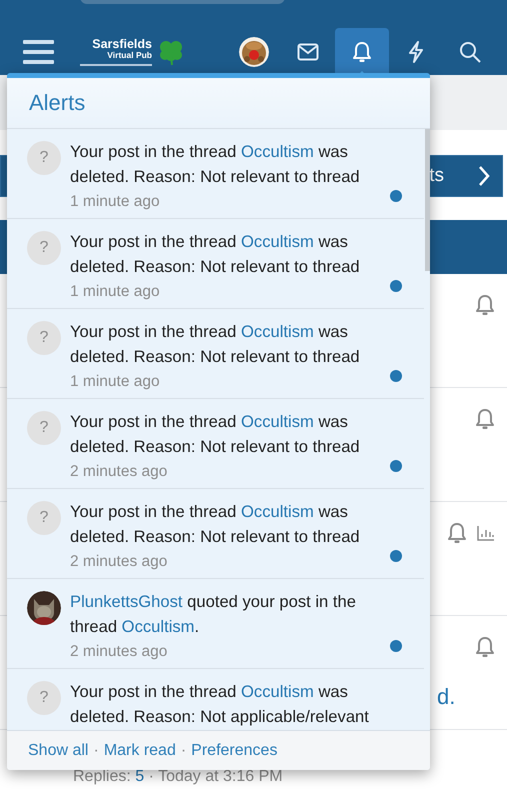 This screenshot has width=507, height=800. I want to click on lightning-icon, so click(416, 51).